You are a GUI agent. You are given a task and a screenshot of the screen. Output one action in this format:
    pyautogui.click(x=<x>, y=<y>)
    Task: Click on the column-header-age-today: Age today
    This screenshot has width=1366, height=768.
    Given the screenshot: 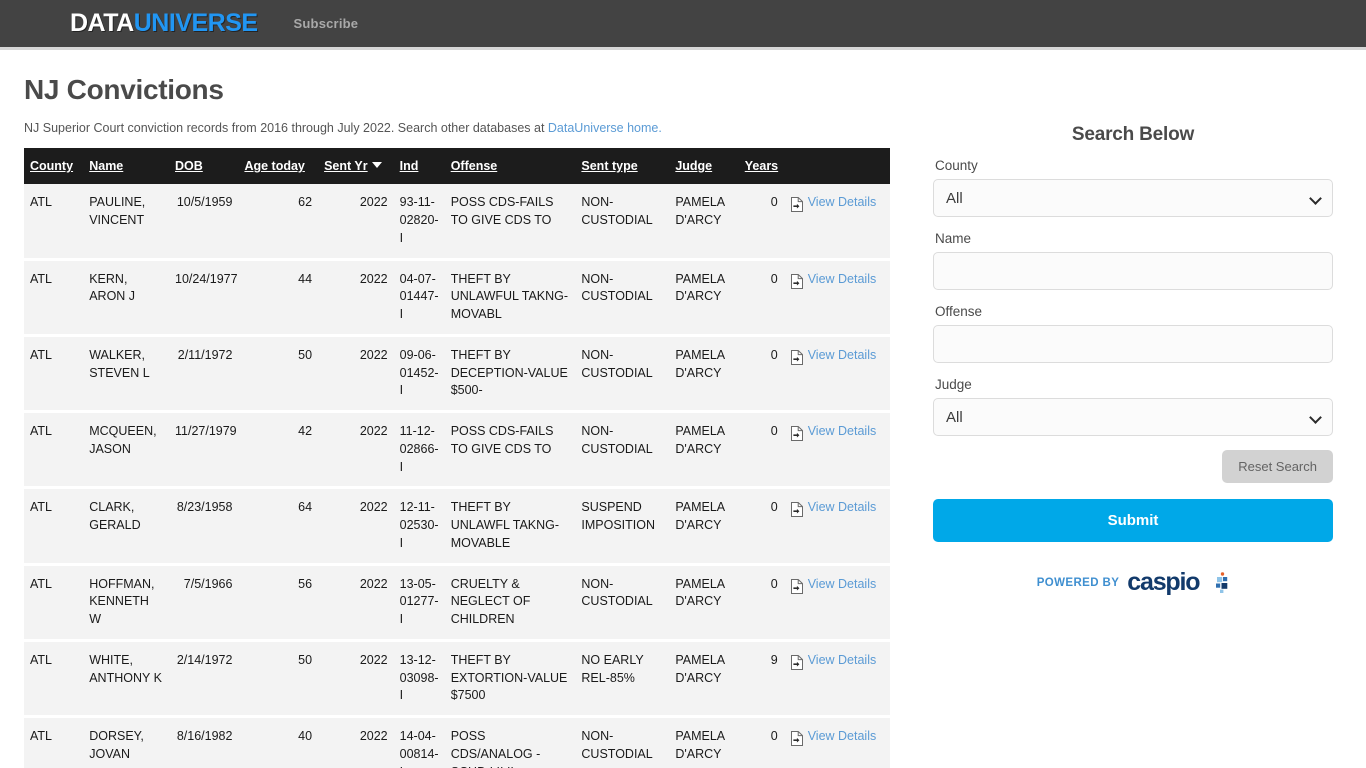 What is the action you would take?
    pyautogui.click(x=278, y=166)
    